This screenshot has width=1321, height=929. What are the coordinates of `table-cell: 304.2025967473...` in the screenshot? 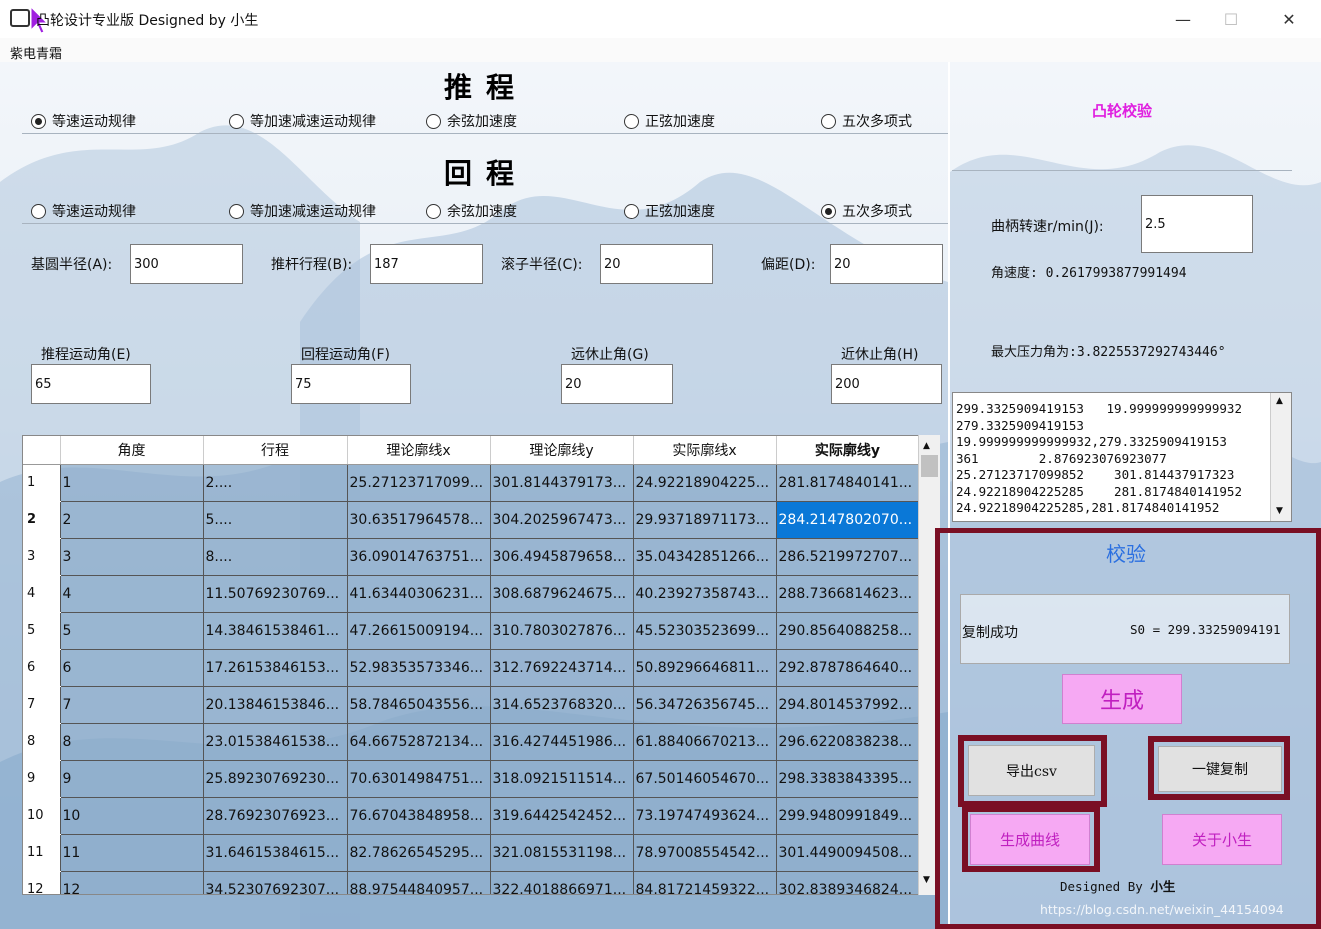 It's located at (561, 519).